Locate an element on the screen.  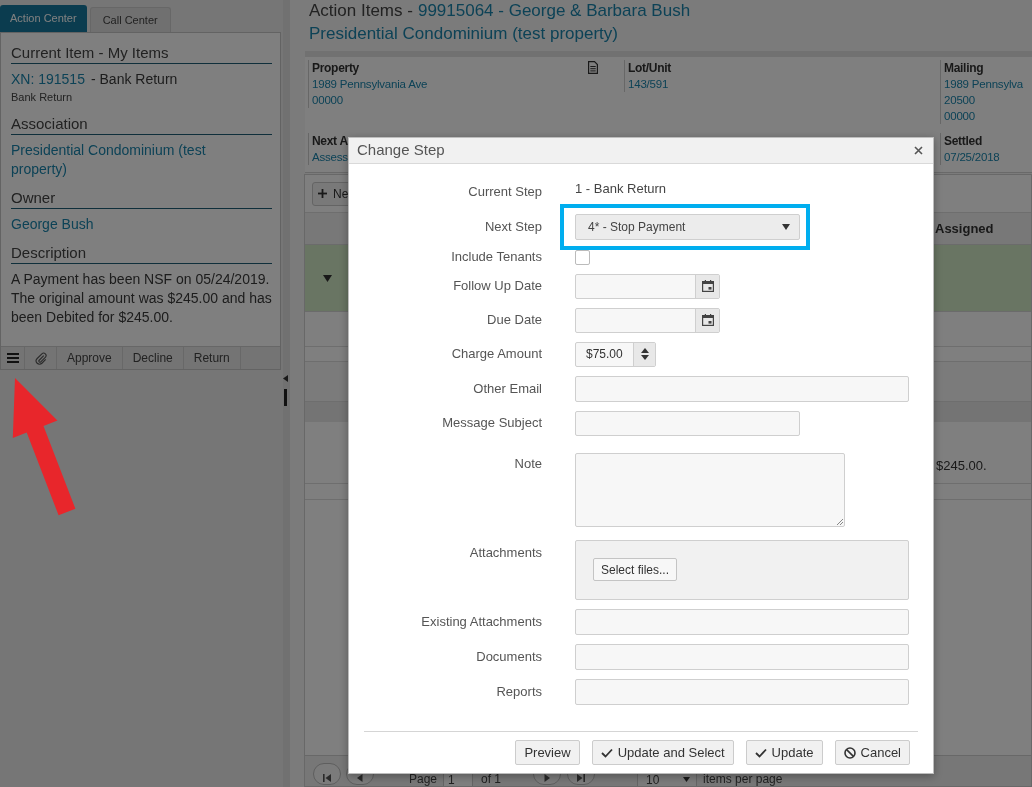
field-label: Other Email is located at coordinates (507, 388).